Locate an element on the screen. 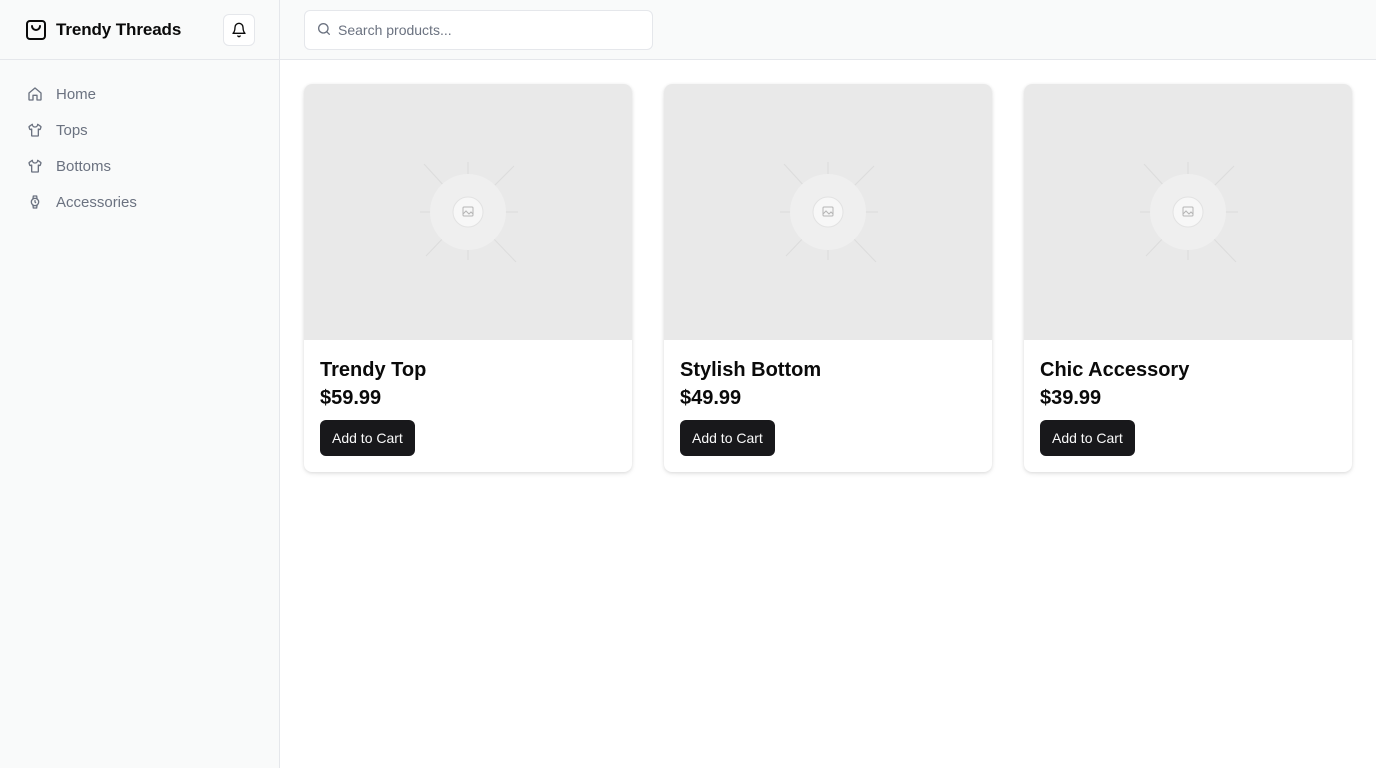  product-card: Chic Accessory $39.99 Add to Cart is located at coordinates (1188, 278).